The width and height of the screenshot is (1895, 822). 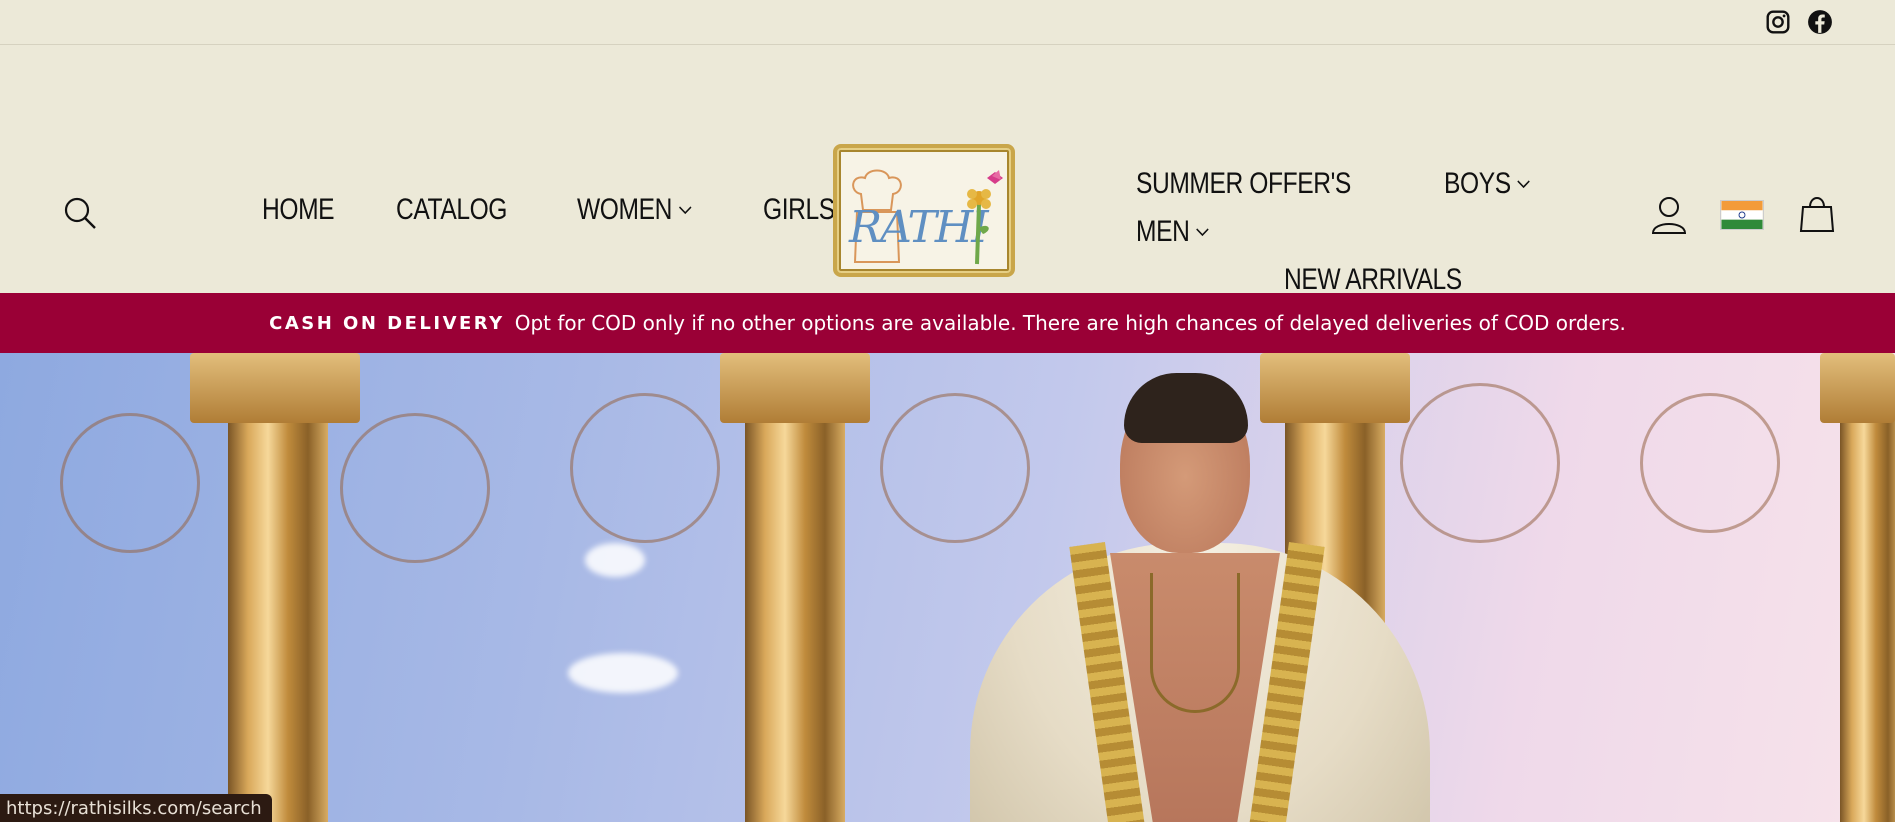 I want to click on announcement-strong: CASH ON DELIVERY, so click(x=387, y=323).